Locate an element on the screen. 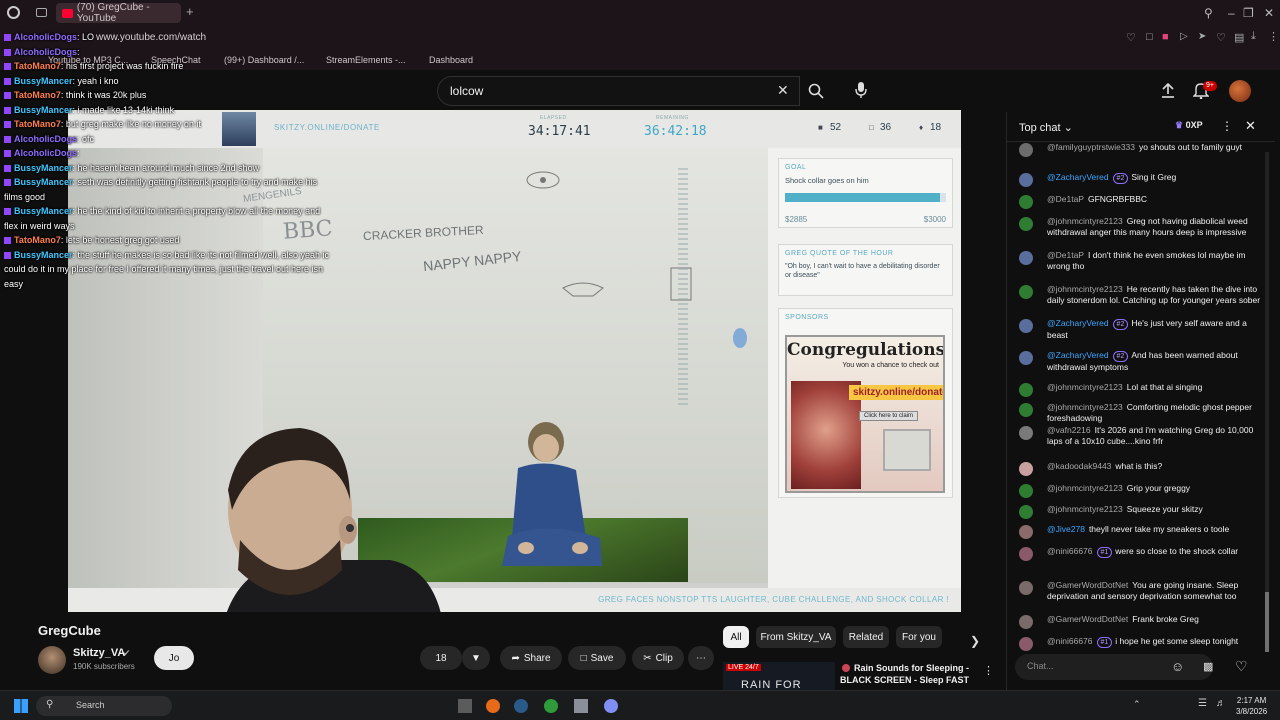 The width and height of the screenshot is (1280, 720). dislike-button: ▼ is located at coordinates (476, 658).